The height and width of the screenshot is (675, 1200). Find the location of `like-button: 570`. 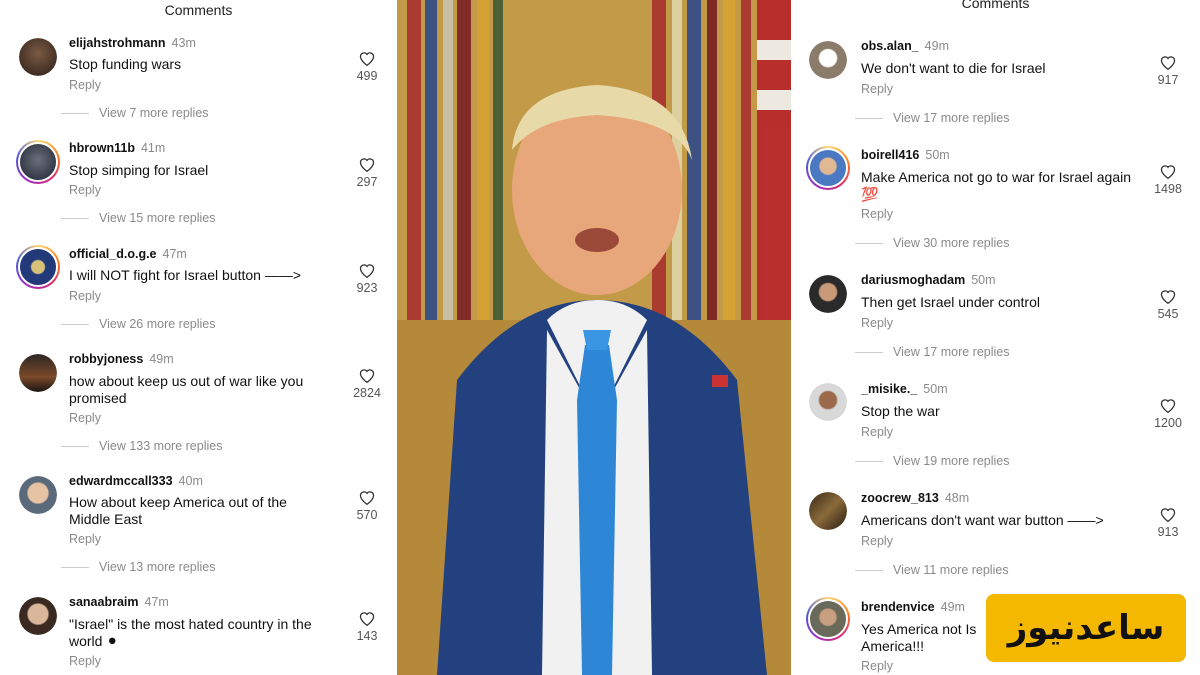

like-button: 570 is located at coordinates (367, 505).